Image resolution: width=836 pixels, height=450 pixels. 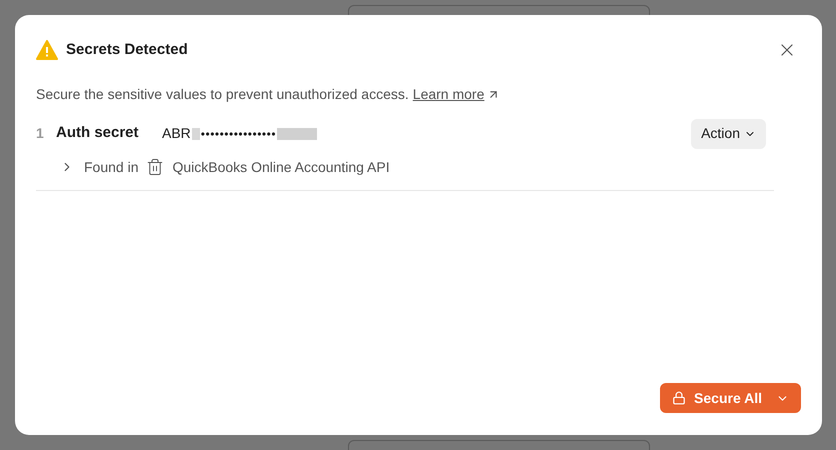 I want to click on collection-name: QuickBooks Online Accounting API, so click(x=281, y=167).